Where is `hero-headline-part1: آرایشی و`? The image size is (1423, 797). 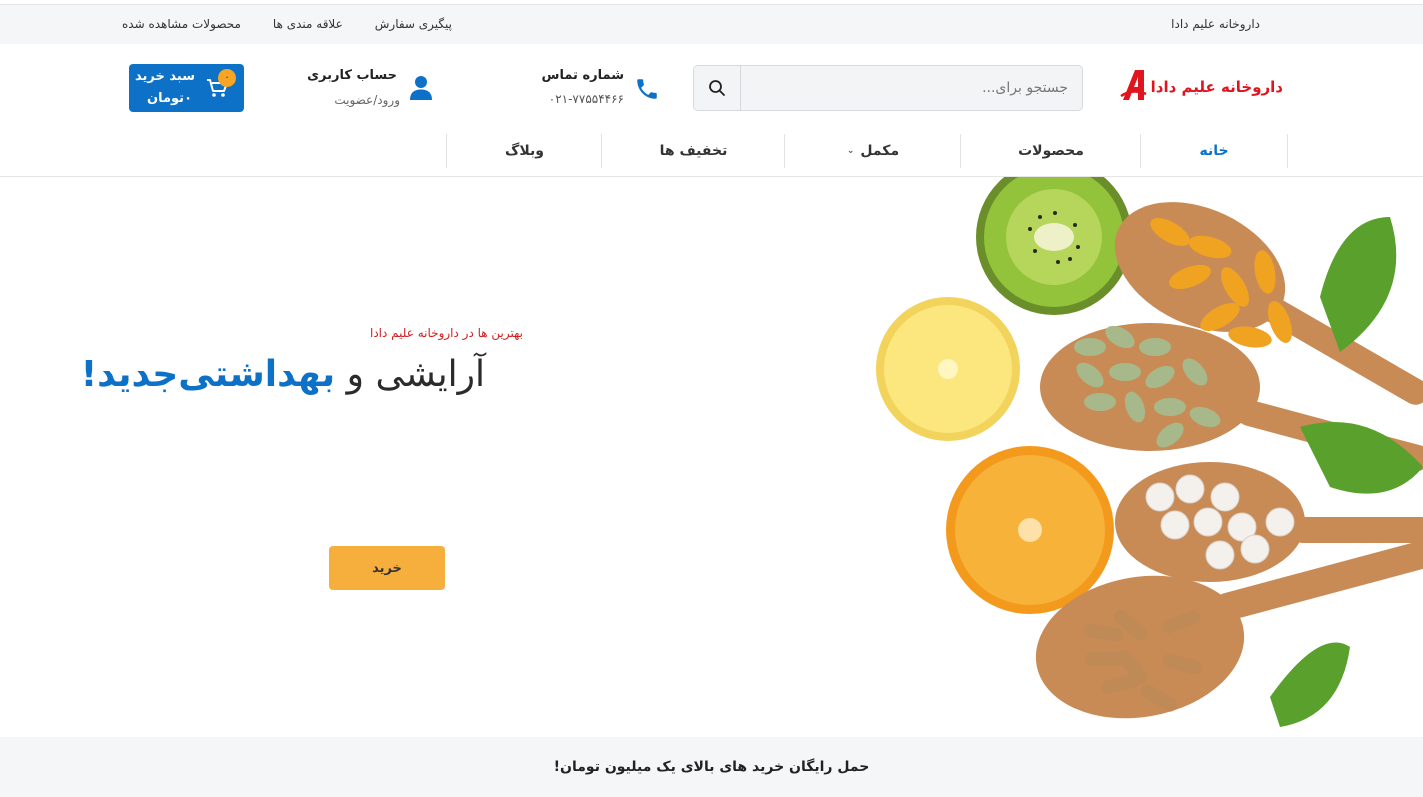 hero-headline-part1: آرایشی و is located at coordinates (410, 374).